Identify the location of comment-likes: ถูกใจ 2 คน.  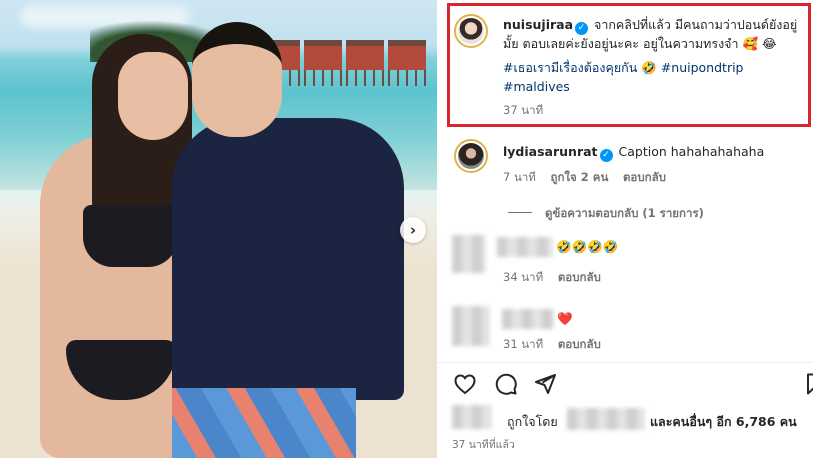
(580, 177).